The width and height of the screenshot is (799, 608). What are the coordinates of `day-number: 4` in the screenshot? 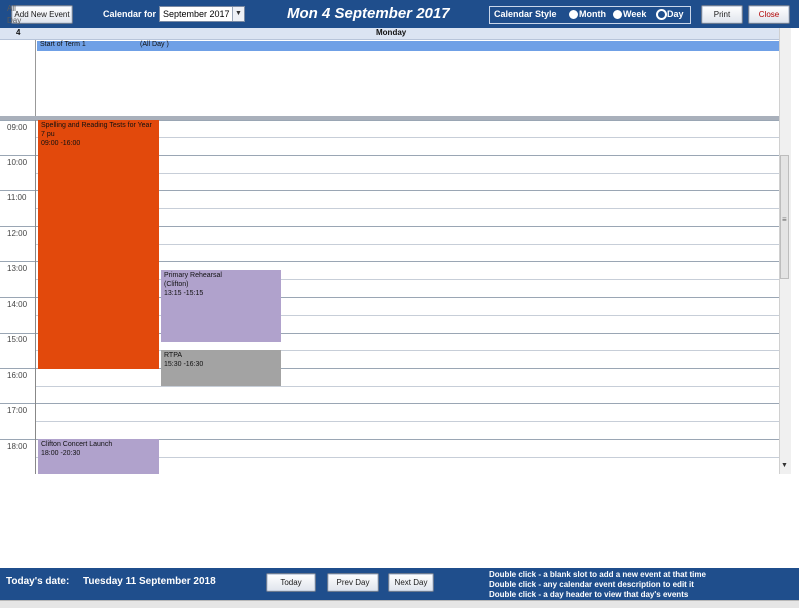 It's located at (18, 32).